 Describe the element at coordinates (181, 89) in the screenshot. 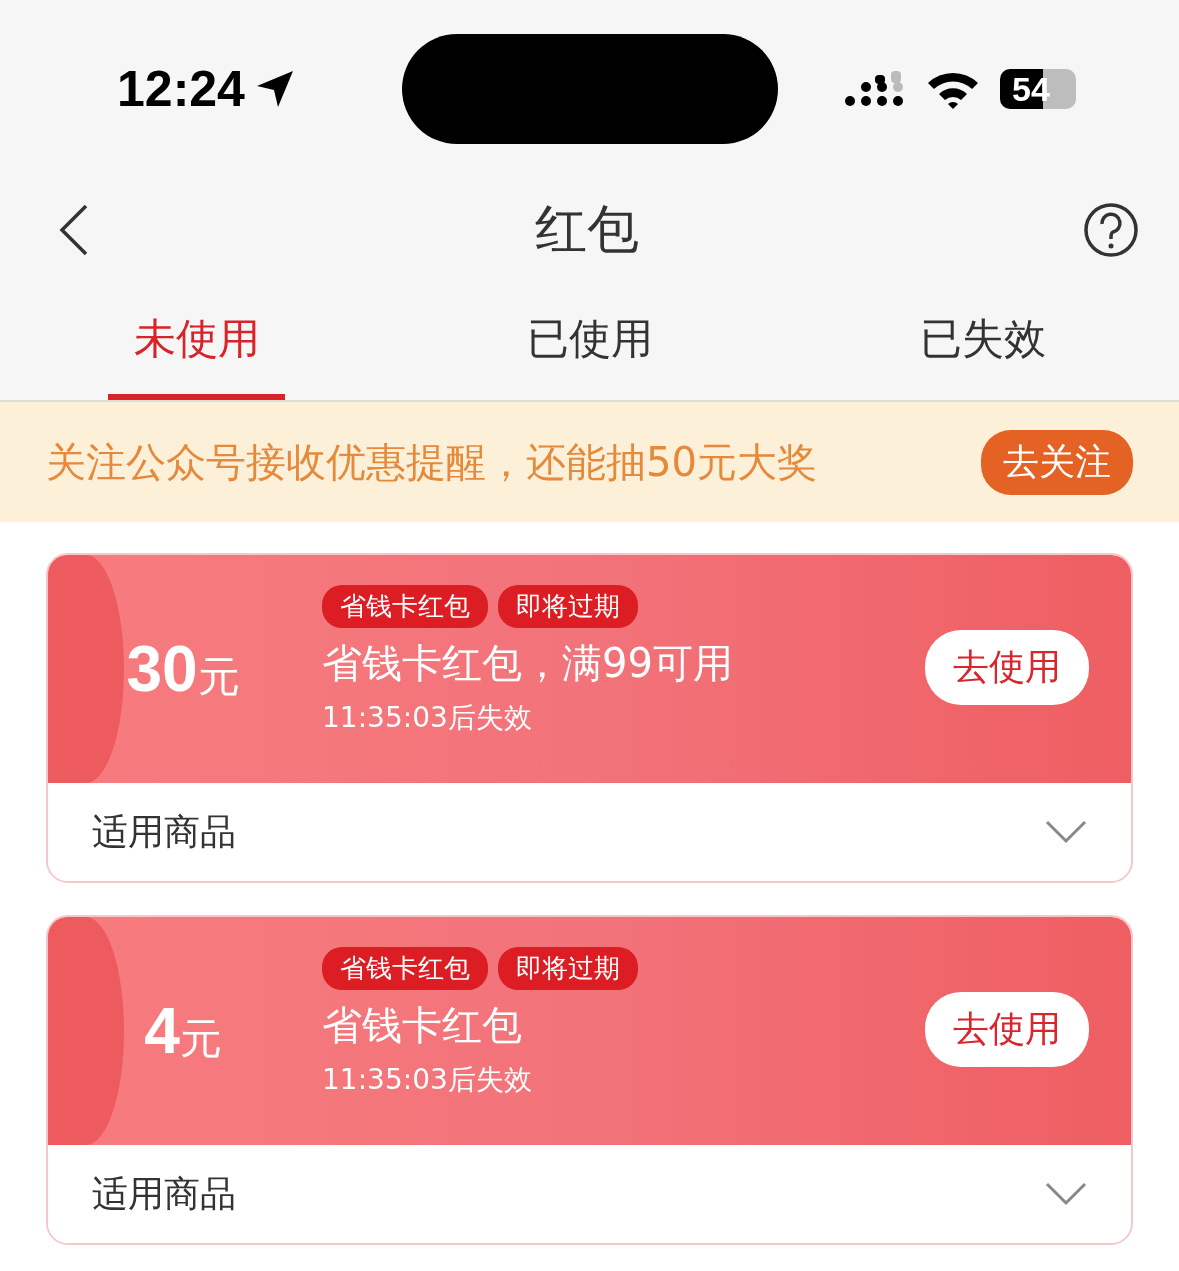

I see `clock-time: 12:24` at that location.